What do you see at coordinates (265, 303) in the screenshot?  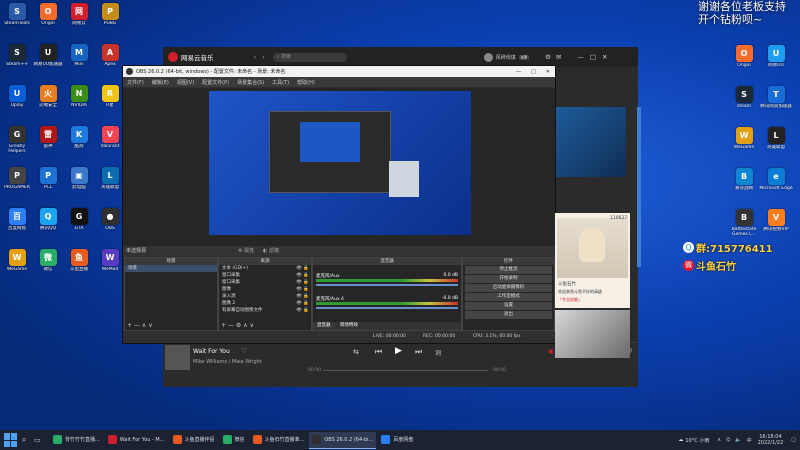 I see `source-item: 图像 2 👁 🔒` at bounding box center [265, 303].